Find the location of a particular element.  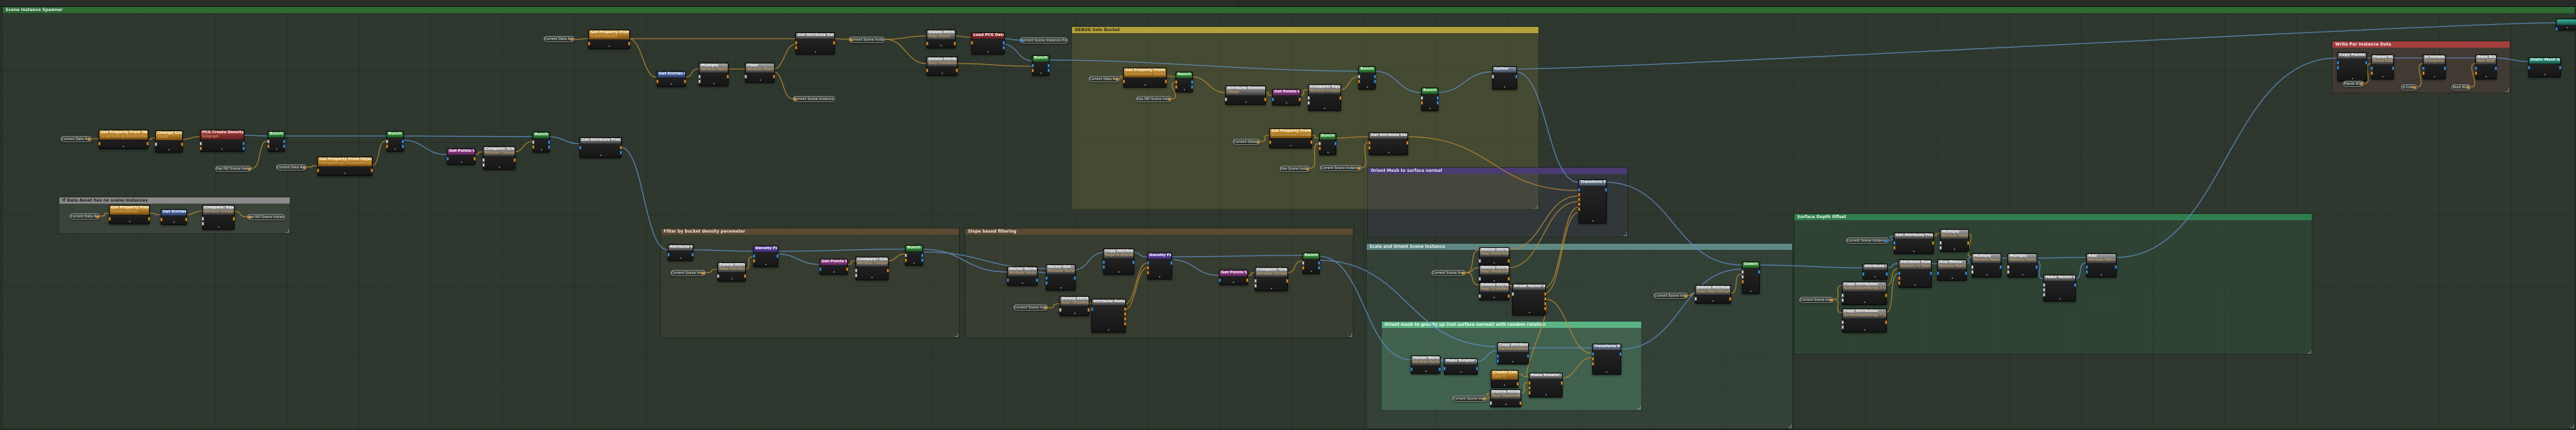

reroute-pill-current-scene-instance-6: Current Scene Instance is located at coordinates (1816, 300).